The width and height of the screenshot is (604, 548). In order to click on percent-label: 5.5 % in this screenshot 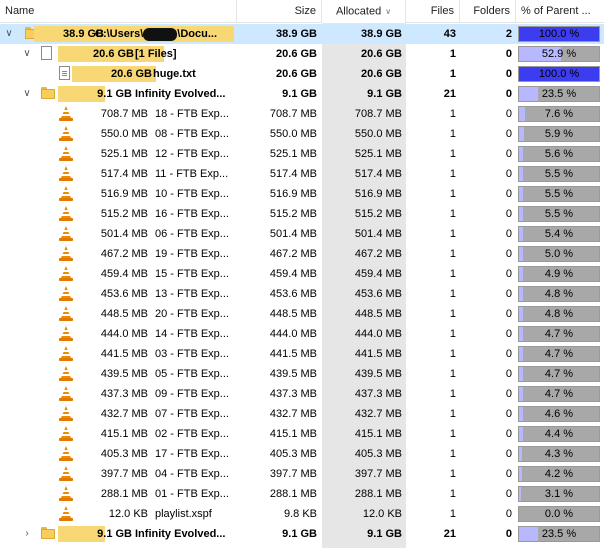, I will do `click(559, 174)`.